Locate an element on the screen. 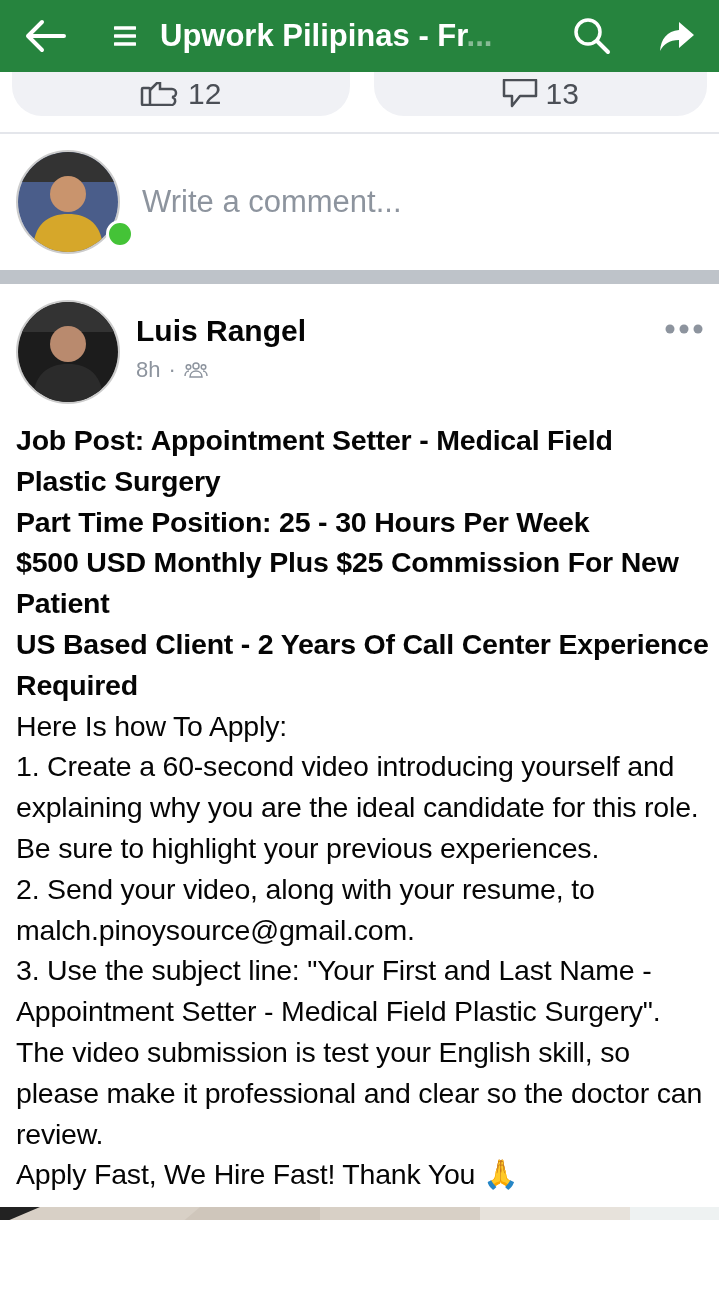 The image size is (719, 1312). post-text: Apply Fast, We Hire Fast! Thank You 🙏 is located at coordinates (267, 1175).